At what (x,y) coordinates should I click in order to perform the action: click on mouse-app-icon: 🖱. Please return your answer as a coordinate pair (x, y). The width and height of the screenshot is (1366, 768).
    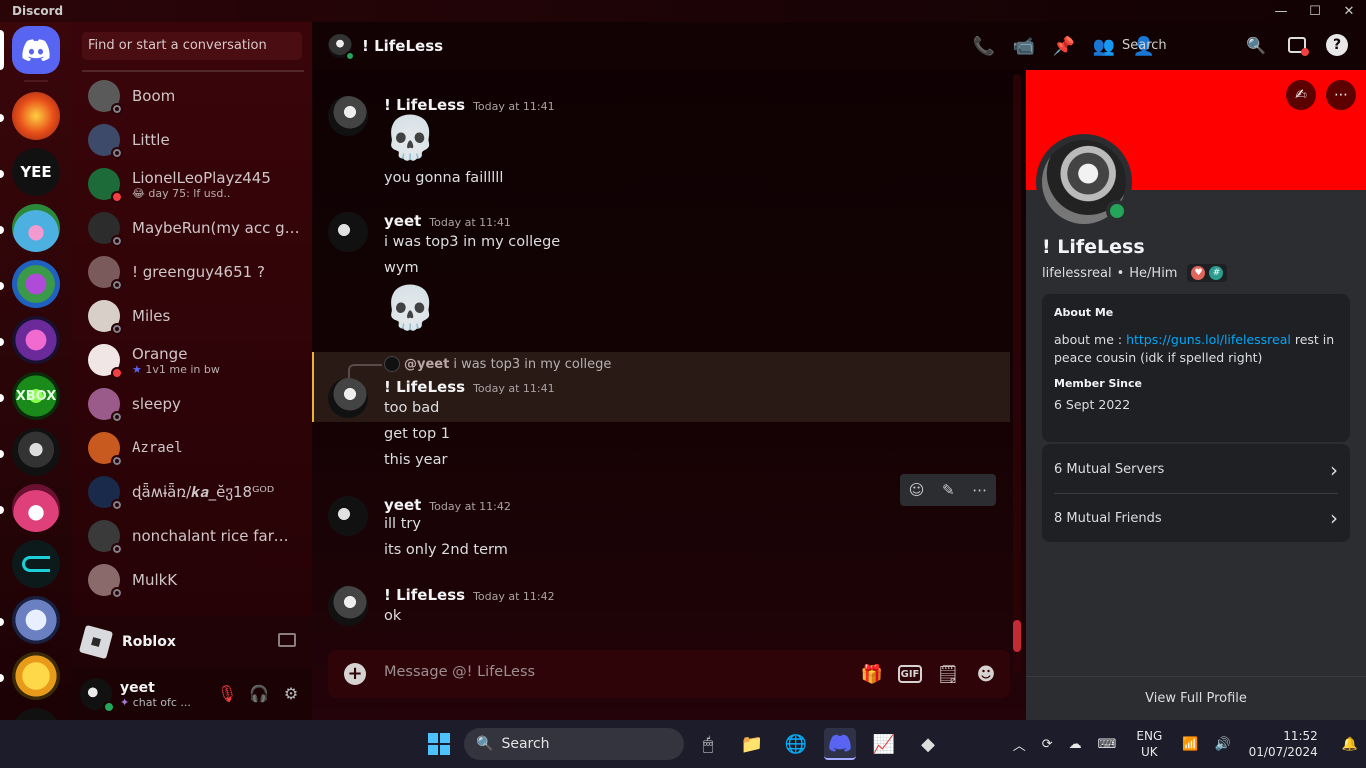
    Looking at the image, I should click on (708, 744).